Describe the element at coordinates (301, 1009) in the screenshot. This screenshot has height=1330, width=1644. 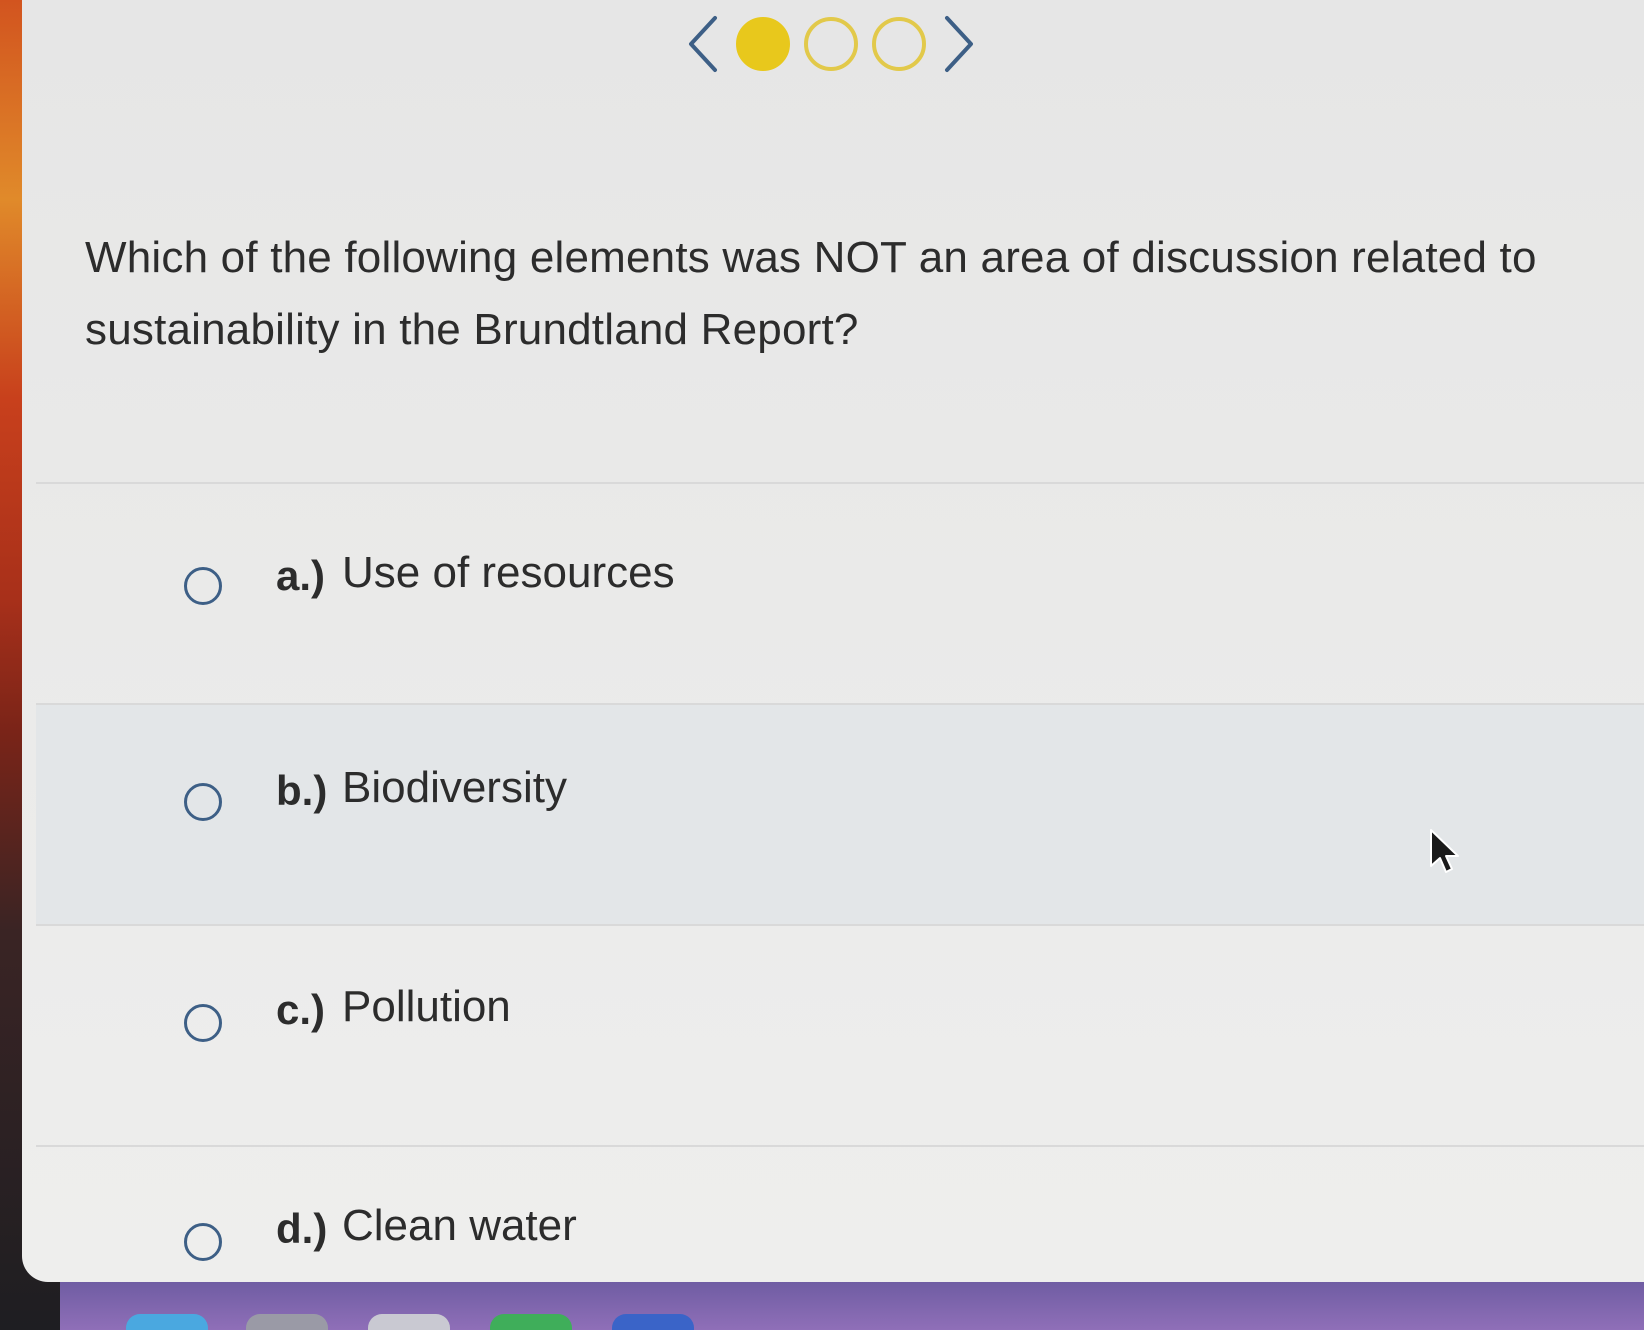
I see `option-letter: c.)` at that location.